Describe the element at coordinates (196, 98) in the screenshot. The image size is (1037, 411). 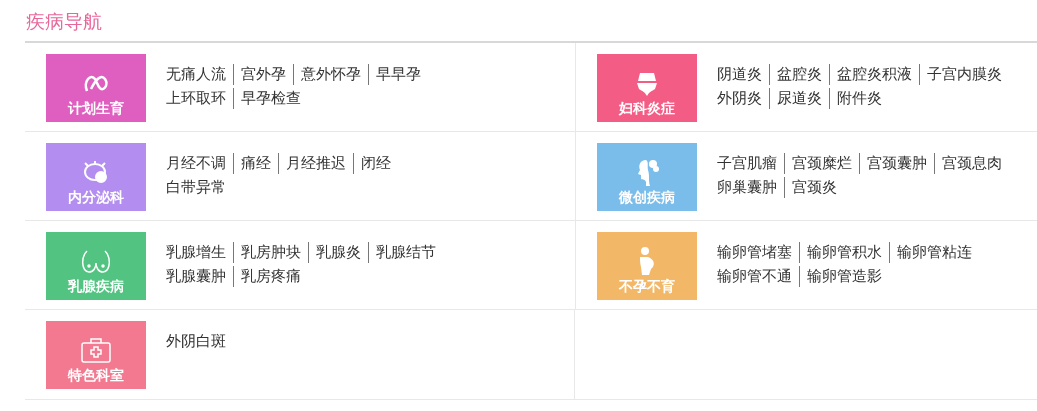
I see `disease-link: 上环取环` at that location.